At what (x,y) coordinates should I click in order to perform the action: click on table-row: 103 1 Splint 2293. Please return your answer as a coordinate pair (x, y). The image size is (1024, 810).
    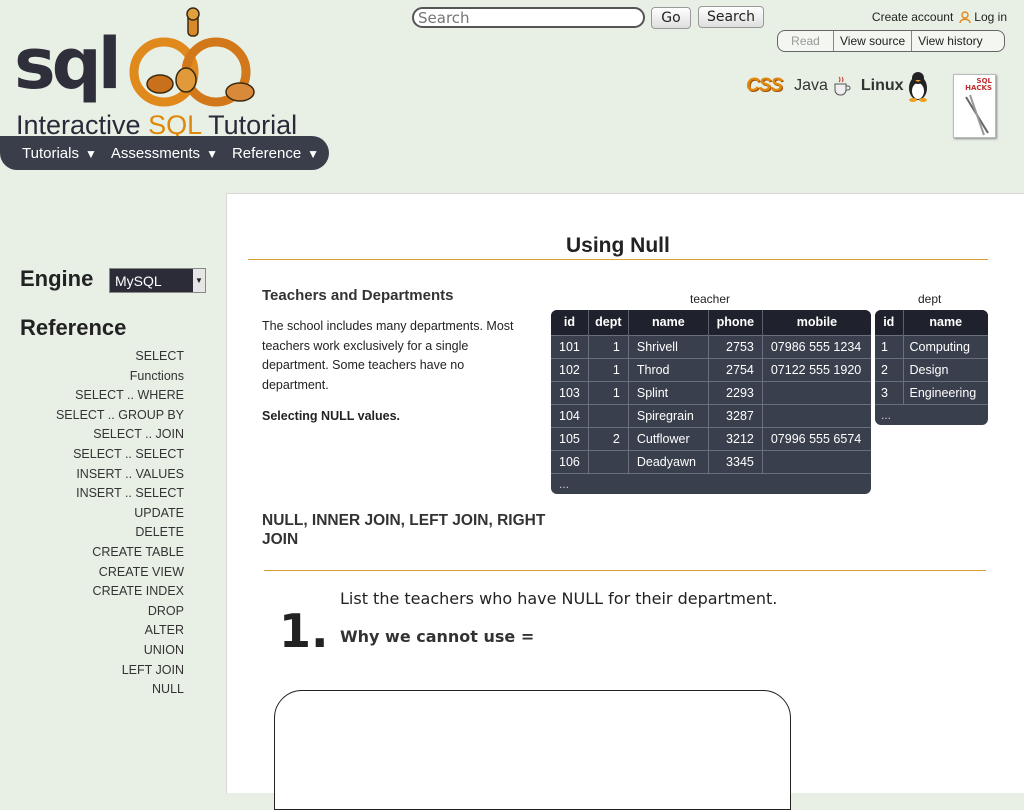
    Looking at the image, I should click on (711, 392).